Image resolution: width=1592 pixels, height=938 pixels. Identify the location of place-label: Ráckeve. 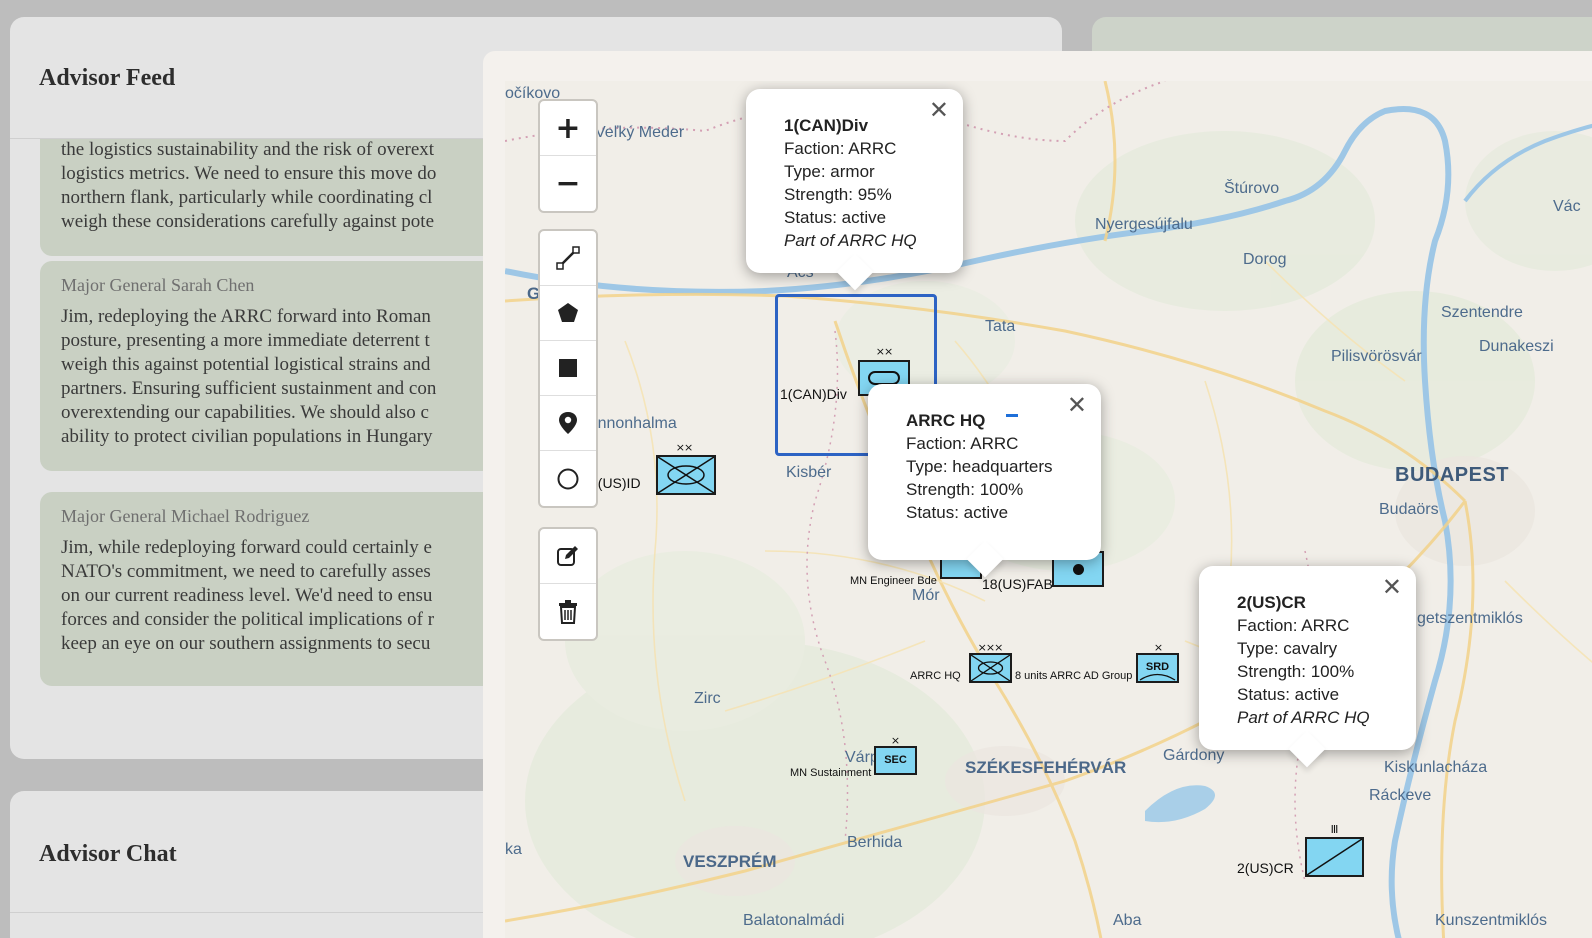
(1400, 795).